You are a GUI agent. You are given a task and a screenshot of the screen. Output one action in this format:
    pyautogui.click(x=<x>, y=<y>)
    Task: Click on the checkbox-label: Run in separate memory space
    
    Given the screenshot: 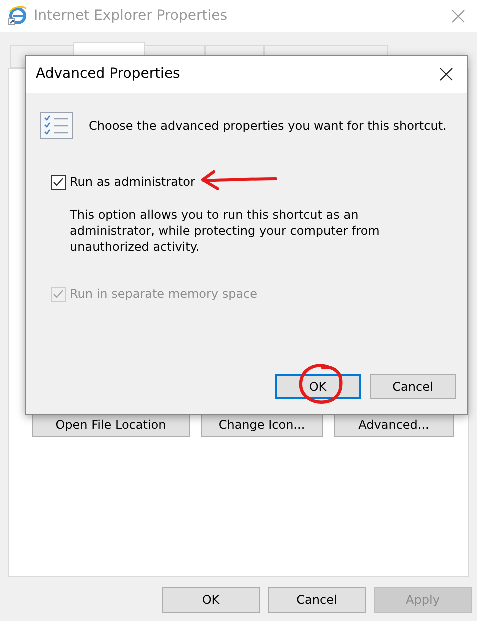 What is the action you would take?
    pyautogui.click(x=164, y=294)
    